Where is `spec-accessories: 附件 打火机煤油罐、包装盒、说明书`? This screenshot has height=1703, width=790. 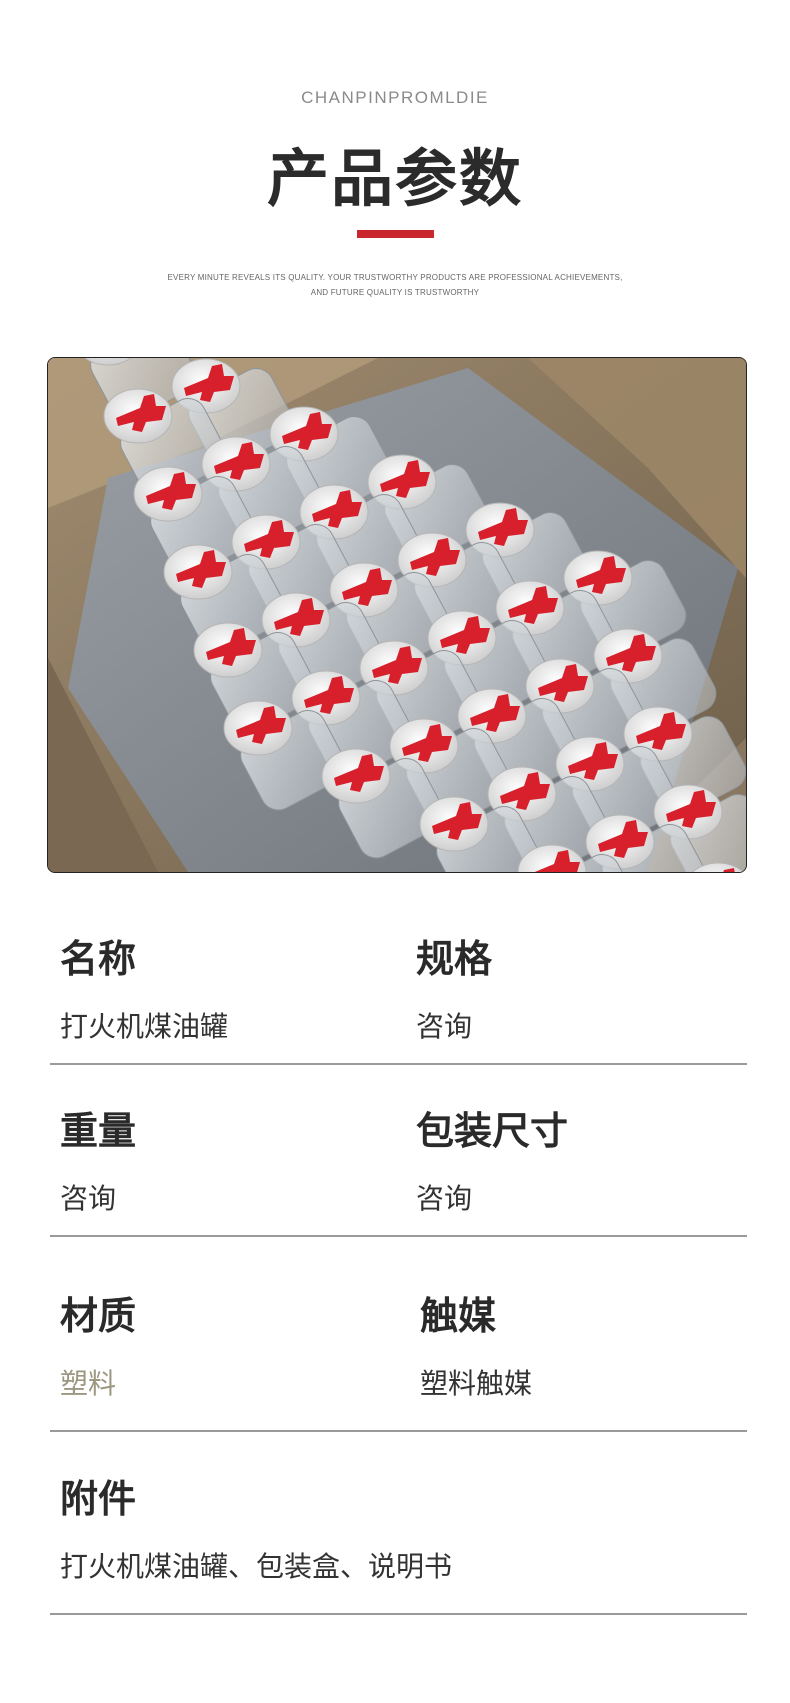
spec-accessories: 附件 打火机煤油罐、包装盒、说明书 is located at coordinates (256, 1526).